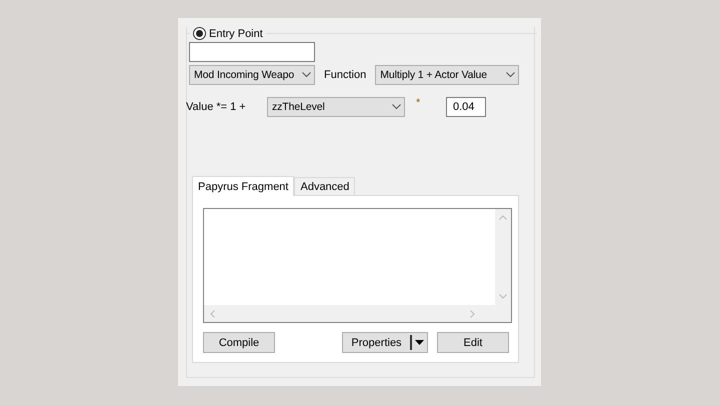  What do you see at coordinates (473, 342) in the screenshot?
I see `button: Edit` at bounding box center [473, 342].